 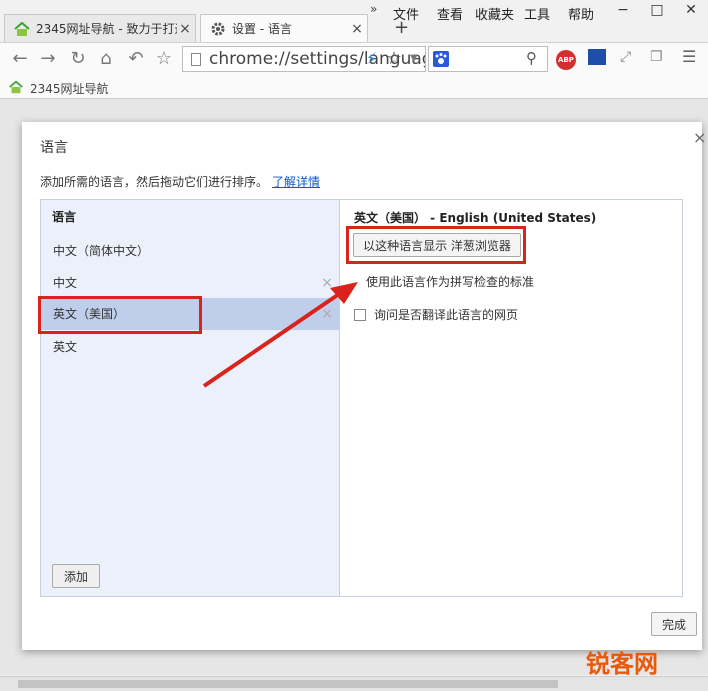 What do you see at coordinates (373, 9) in the screenshot?
I see `tab-overflow-icon: »` at bounding box center [373, 9].